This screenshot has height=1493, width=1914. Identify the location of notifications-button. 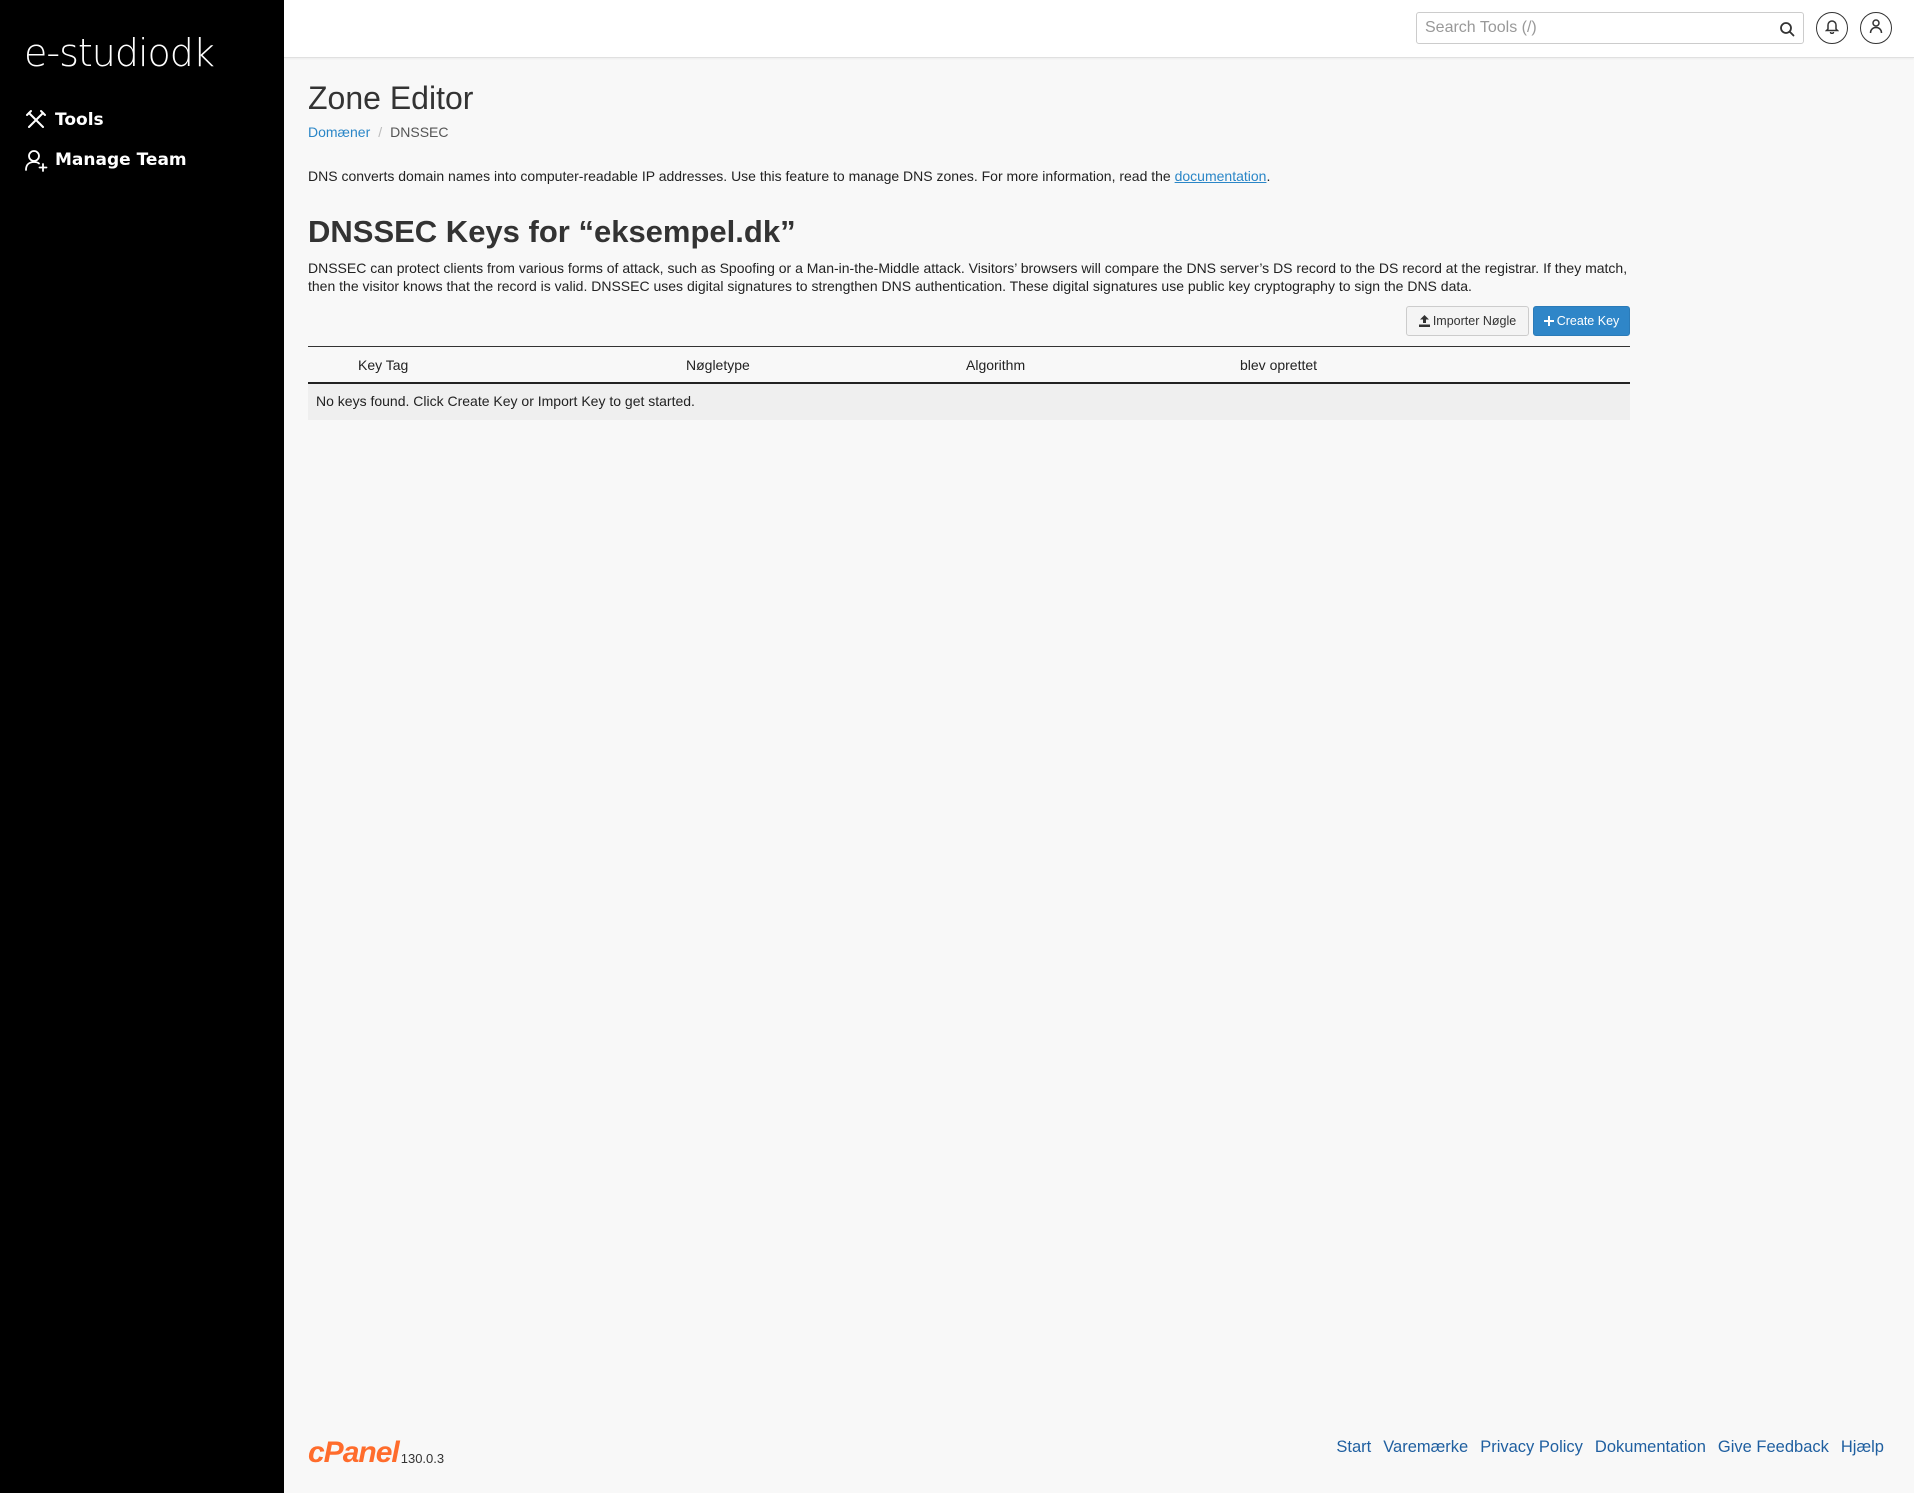
(1832, 28).